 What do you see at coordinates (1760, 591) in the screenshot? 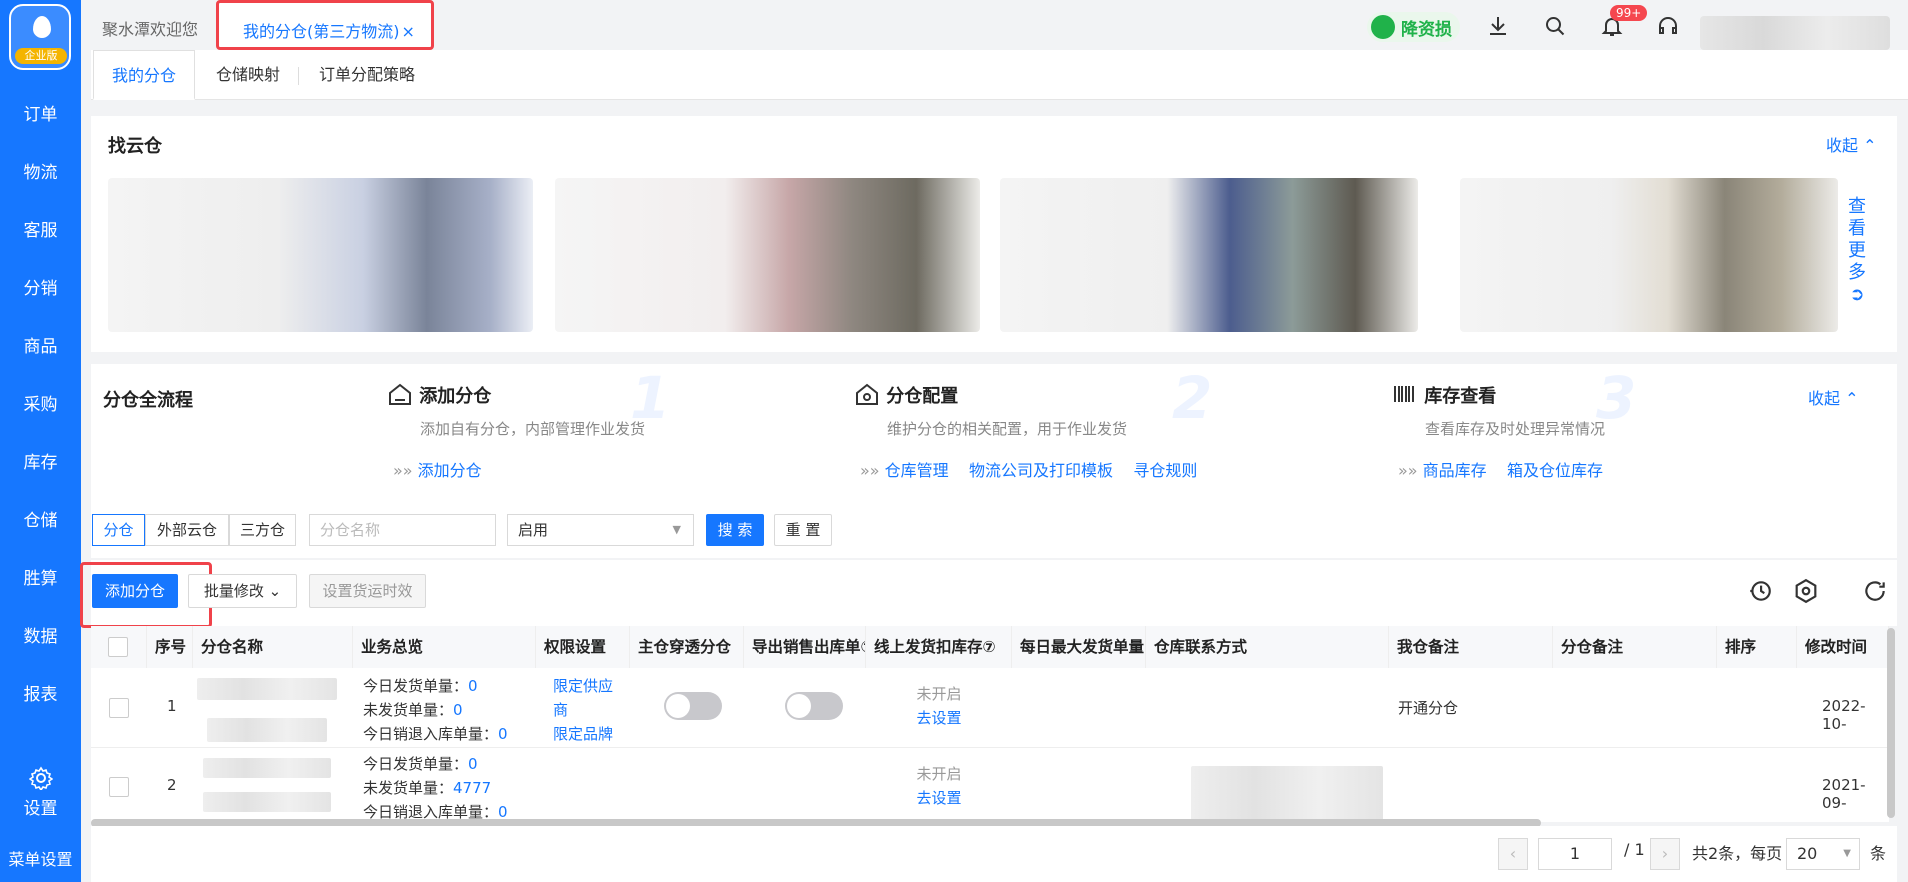
I see `history-icon` at bounding box center [1760, 591].